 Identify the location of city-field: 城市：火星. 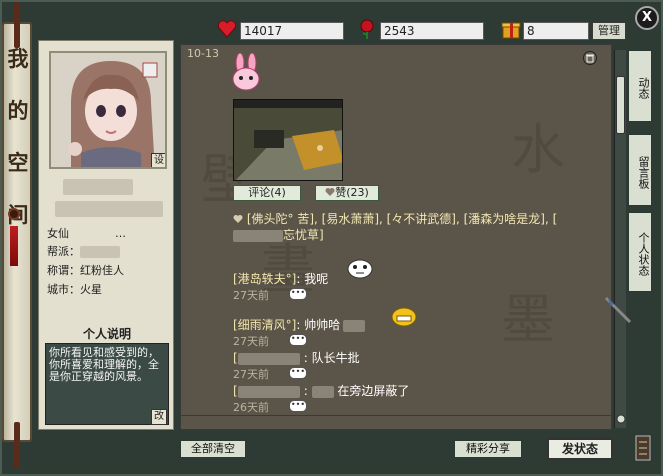
(74, 289).